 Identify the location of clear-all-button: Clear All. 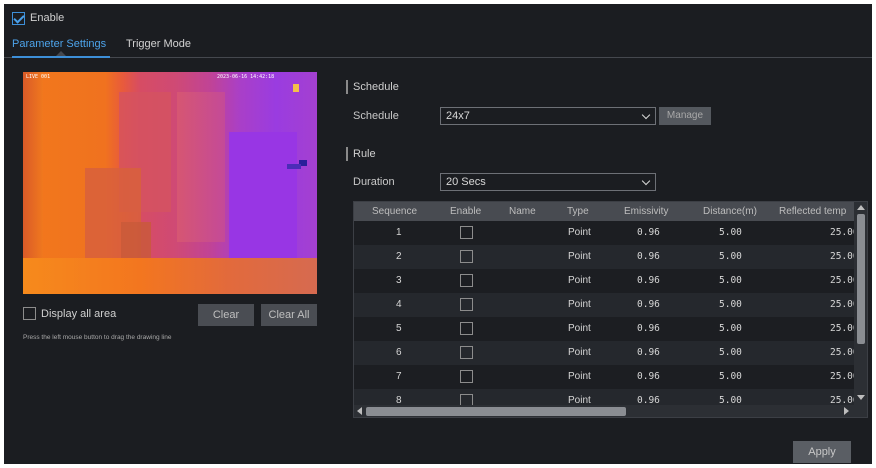
(289, 315).